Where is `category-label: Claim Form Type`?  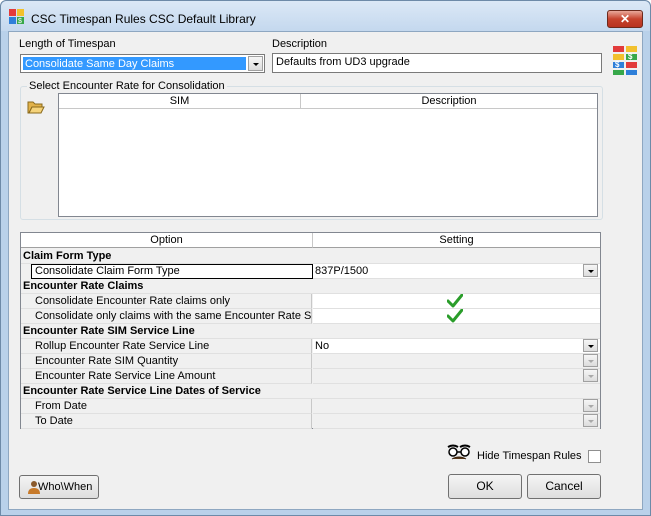 category-label: Claim Form Type is located at coordinates (310, 256).